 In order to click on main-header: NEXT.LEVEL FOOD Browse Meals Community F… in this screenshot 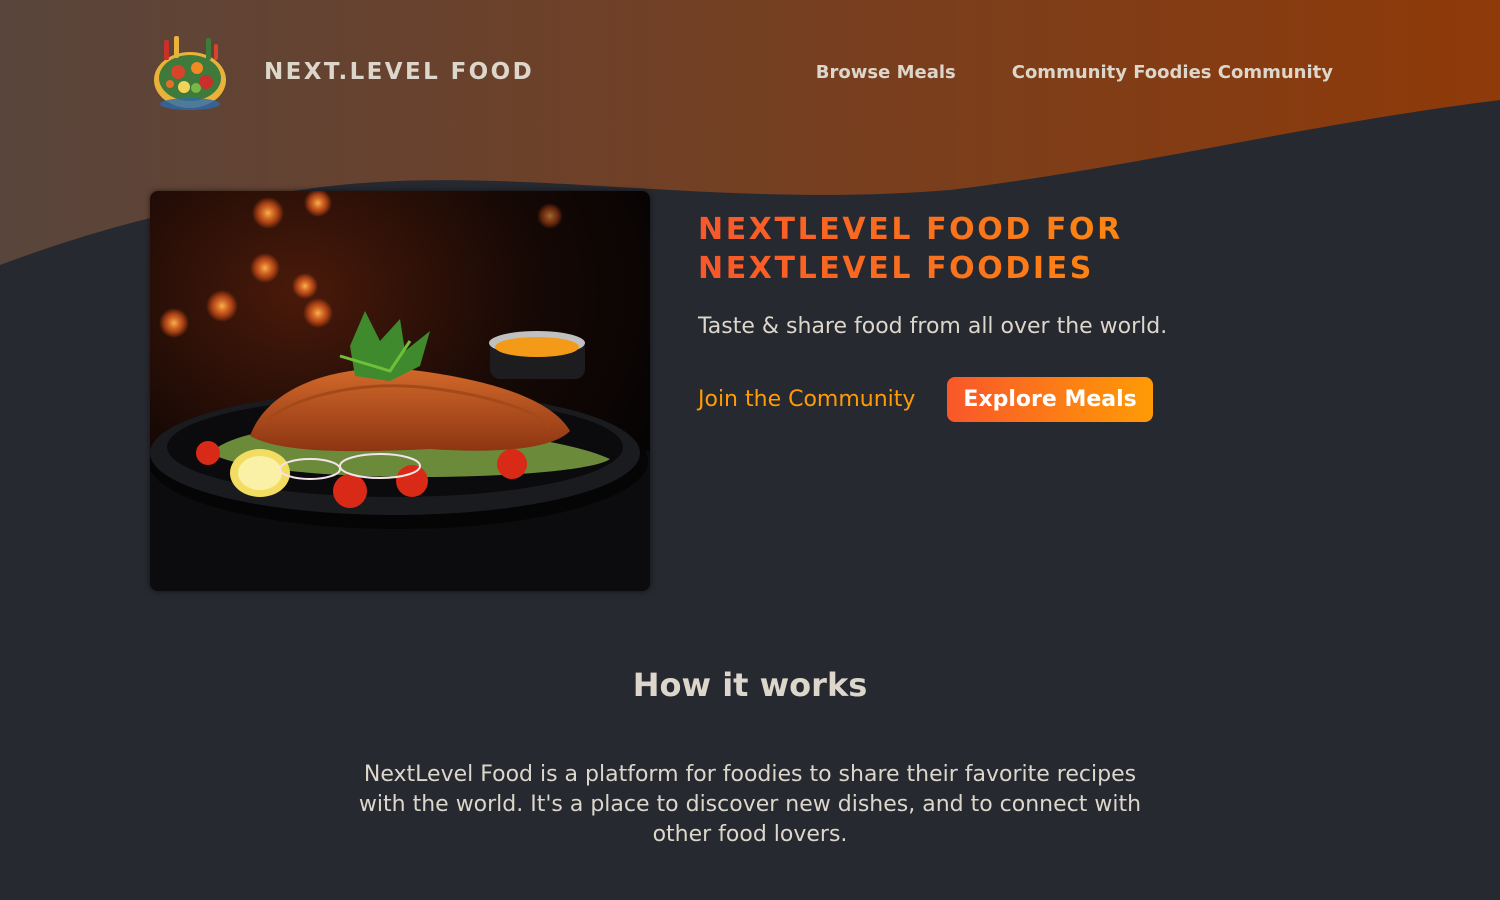, I will do `click(741, 72)`.